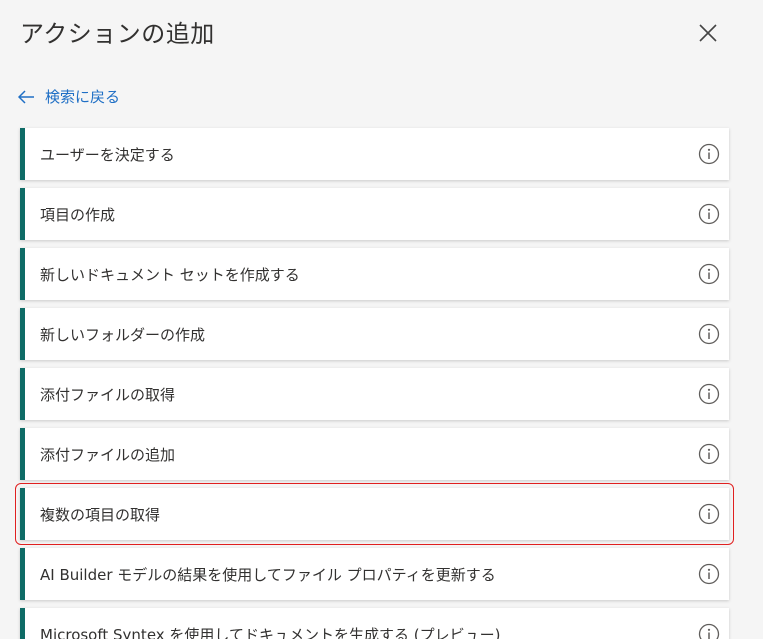 The width and height of the screenshot is (763, 639). What do you see at coordinates (117, 34) in the screenshot?
I see `panel-title: アクションの追加` at bounding box center [117, 34].